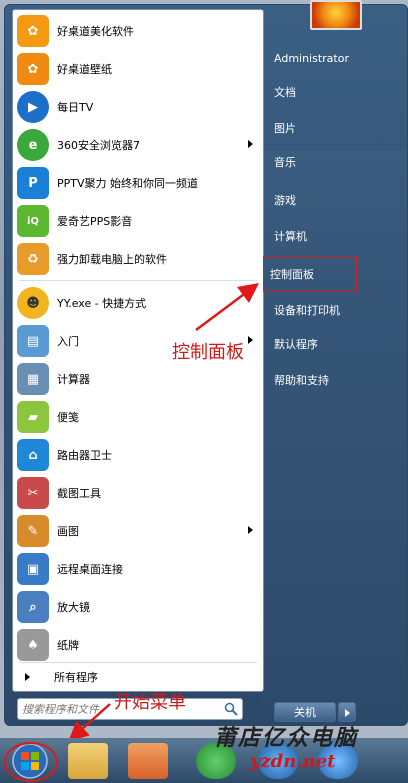  I want to click on start-highlight-ellipse, so click(31, 762).